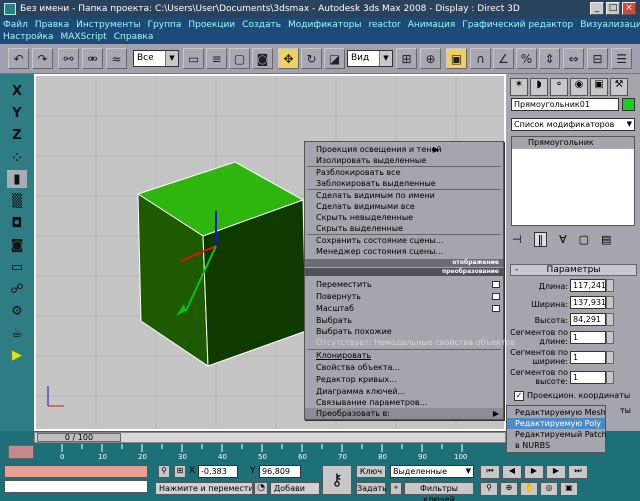  I want to click on menu-group: Группа, so click(165, 25).